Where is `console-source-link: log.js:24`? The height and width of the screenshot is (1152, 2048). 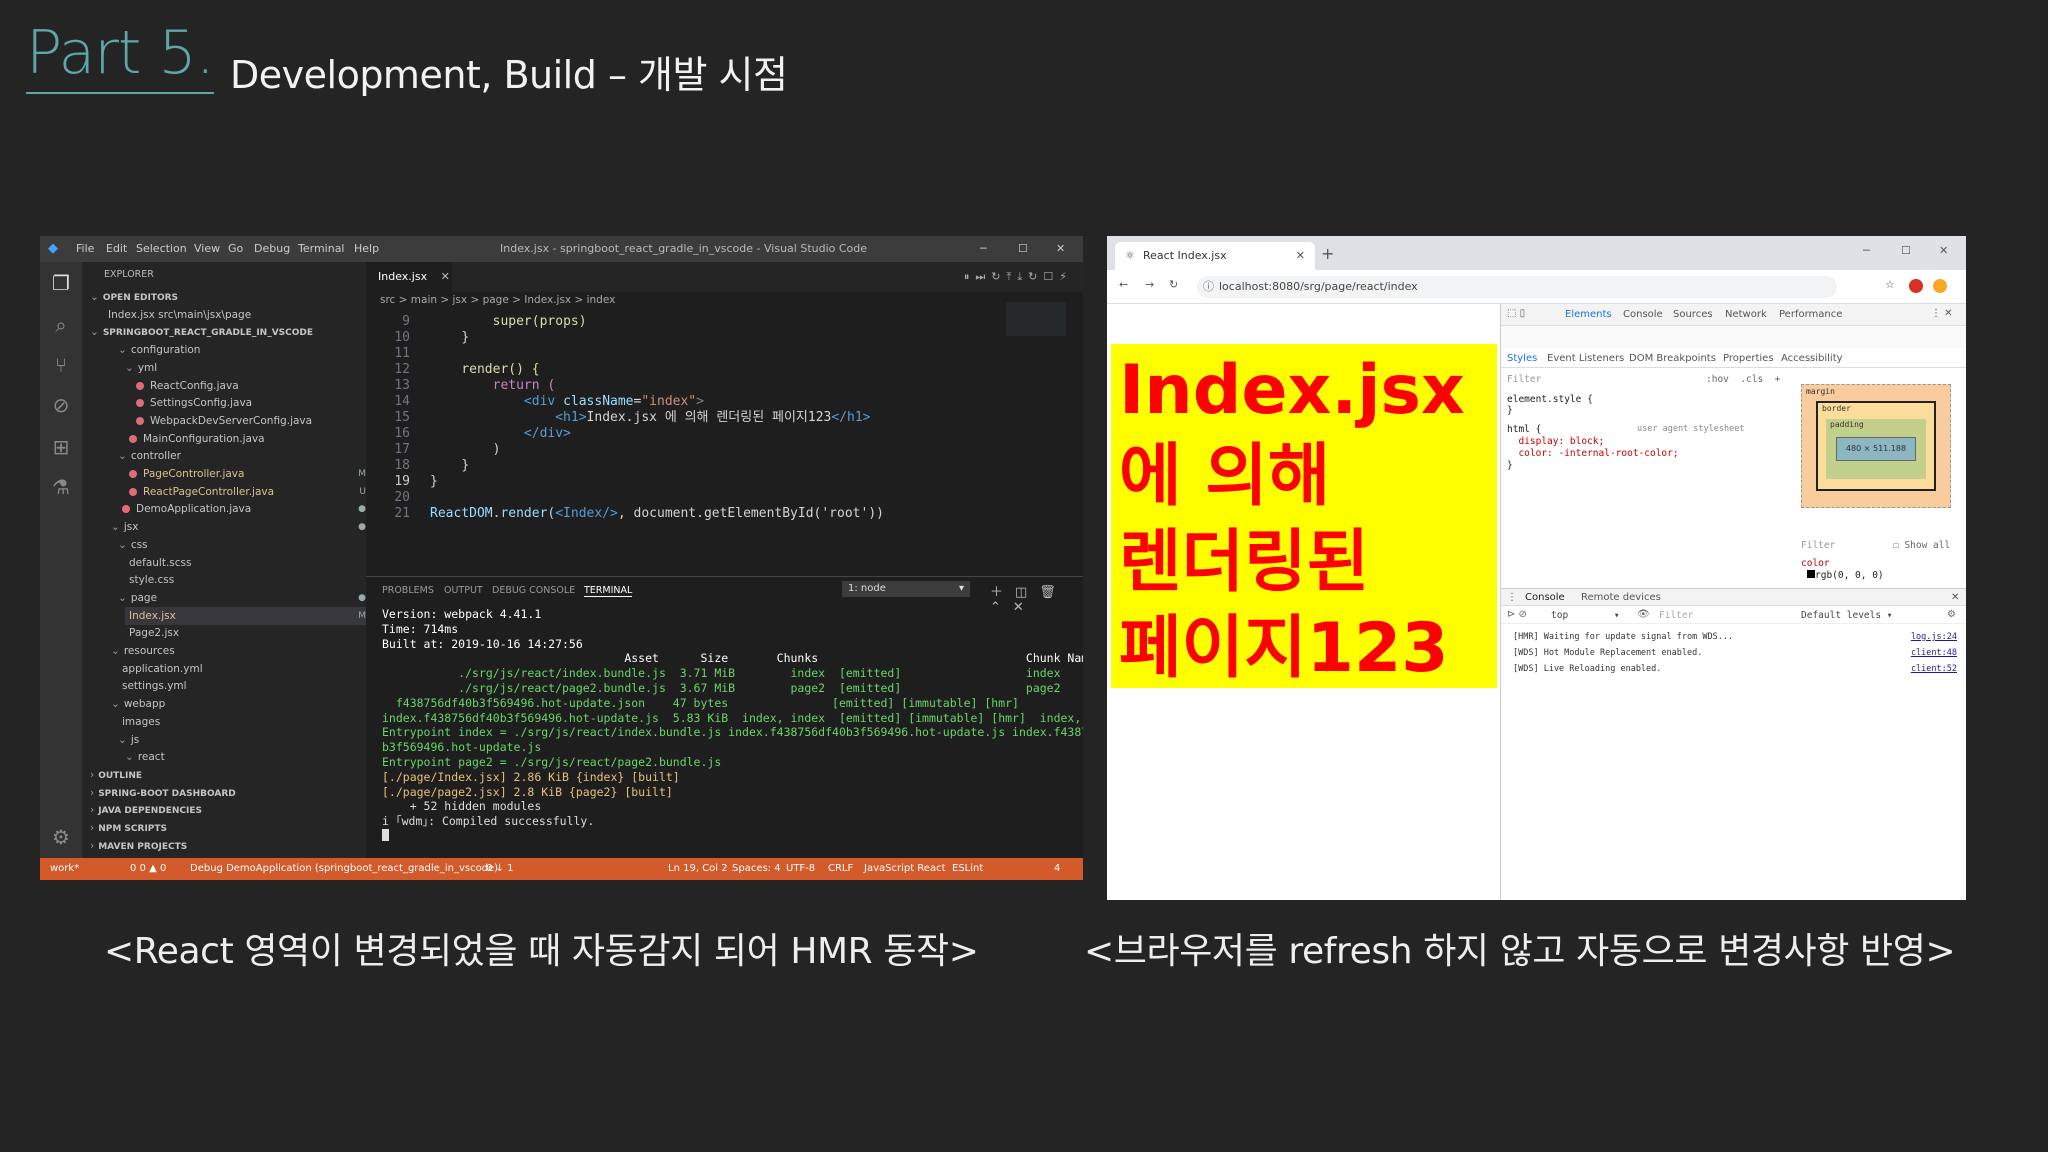
console-source-link: log.js:24 is located at coordinates (1934, 637).